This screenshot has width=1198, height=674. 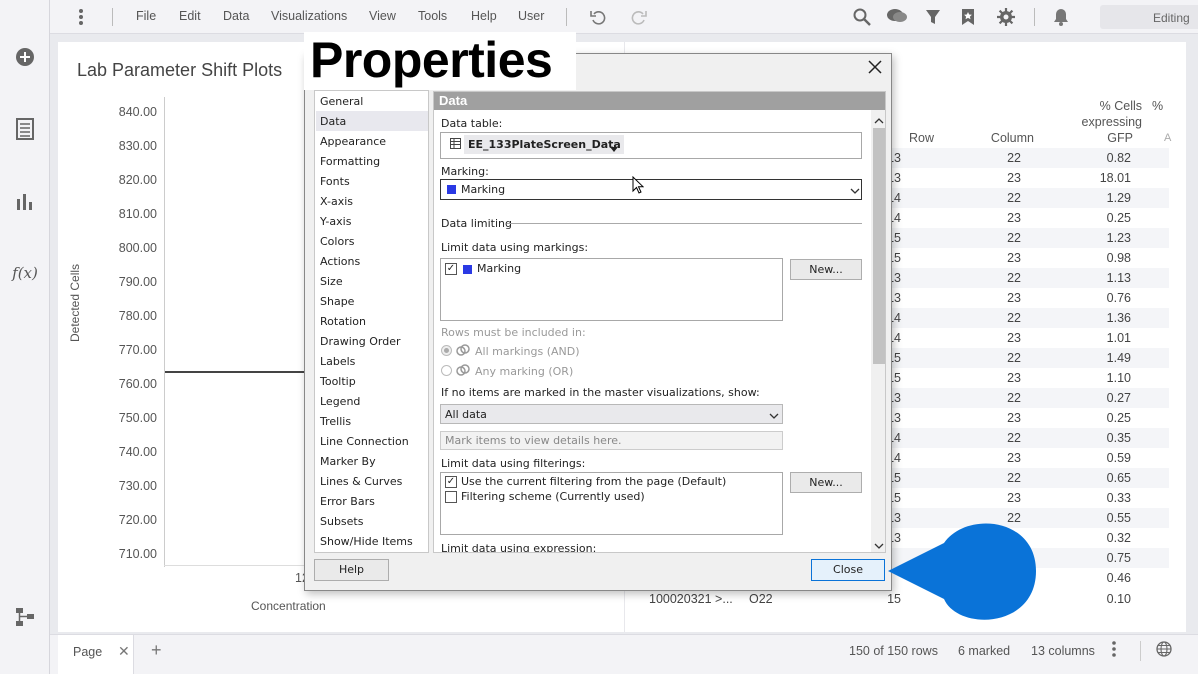 I want to click on menu-tools: Tools, so click(x=432, y=16).